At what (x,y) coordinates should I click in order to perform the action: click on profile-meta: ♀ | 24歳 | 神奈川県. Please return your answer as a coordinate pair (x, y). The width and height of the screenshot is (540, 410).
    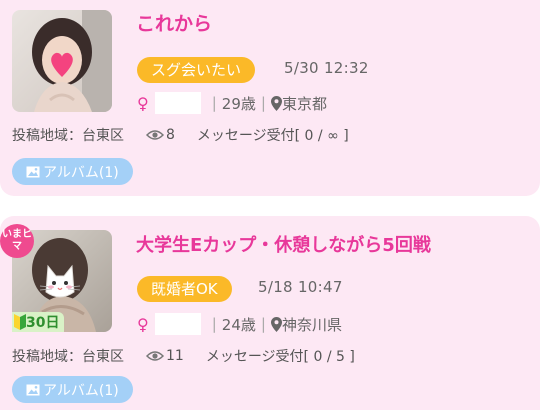
    Looking at the image, I should click on (239, 324).